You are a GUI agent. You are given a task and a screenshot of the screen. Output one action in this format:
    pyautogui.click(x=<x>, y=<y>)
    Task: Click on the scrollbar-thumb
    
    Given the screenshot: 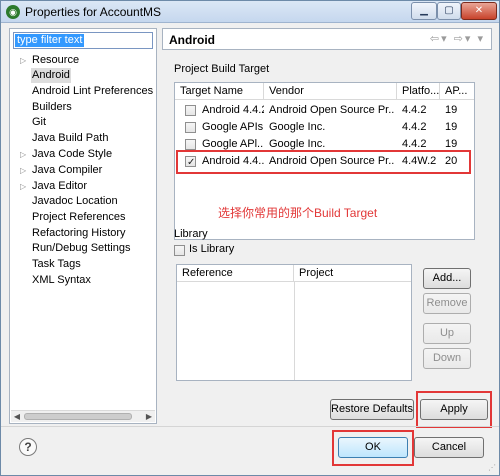 What is the action you would take?
    pyautogui.click(x=78, y=416)
    